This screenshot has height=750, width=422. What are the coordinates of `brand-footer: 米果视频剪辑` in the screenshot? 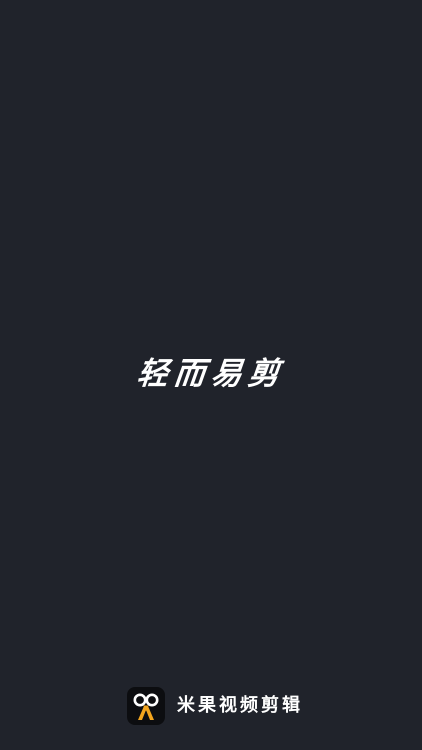 It's located at (215, 706).